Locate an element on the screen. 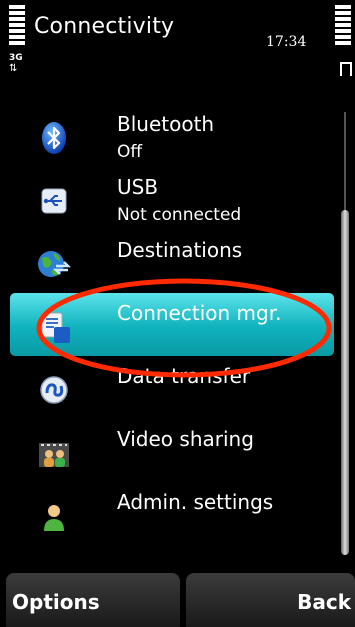  options-softkey: Options is located at coordinates (93, 600).